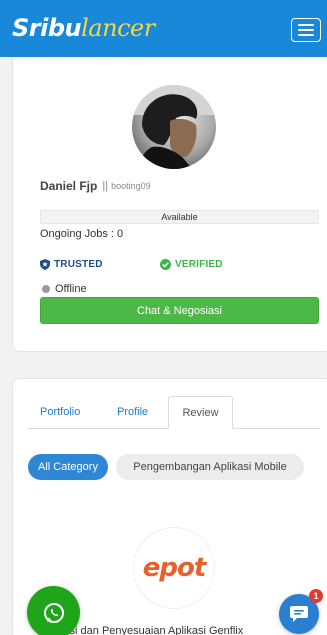  Describe the element at coordinates (60, 412) in the screenshot. I see `tab-portfolio: Portfolio` at that location.